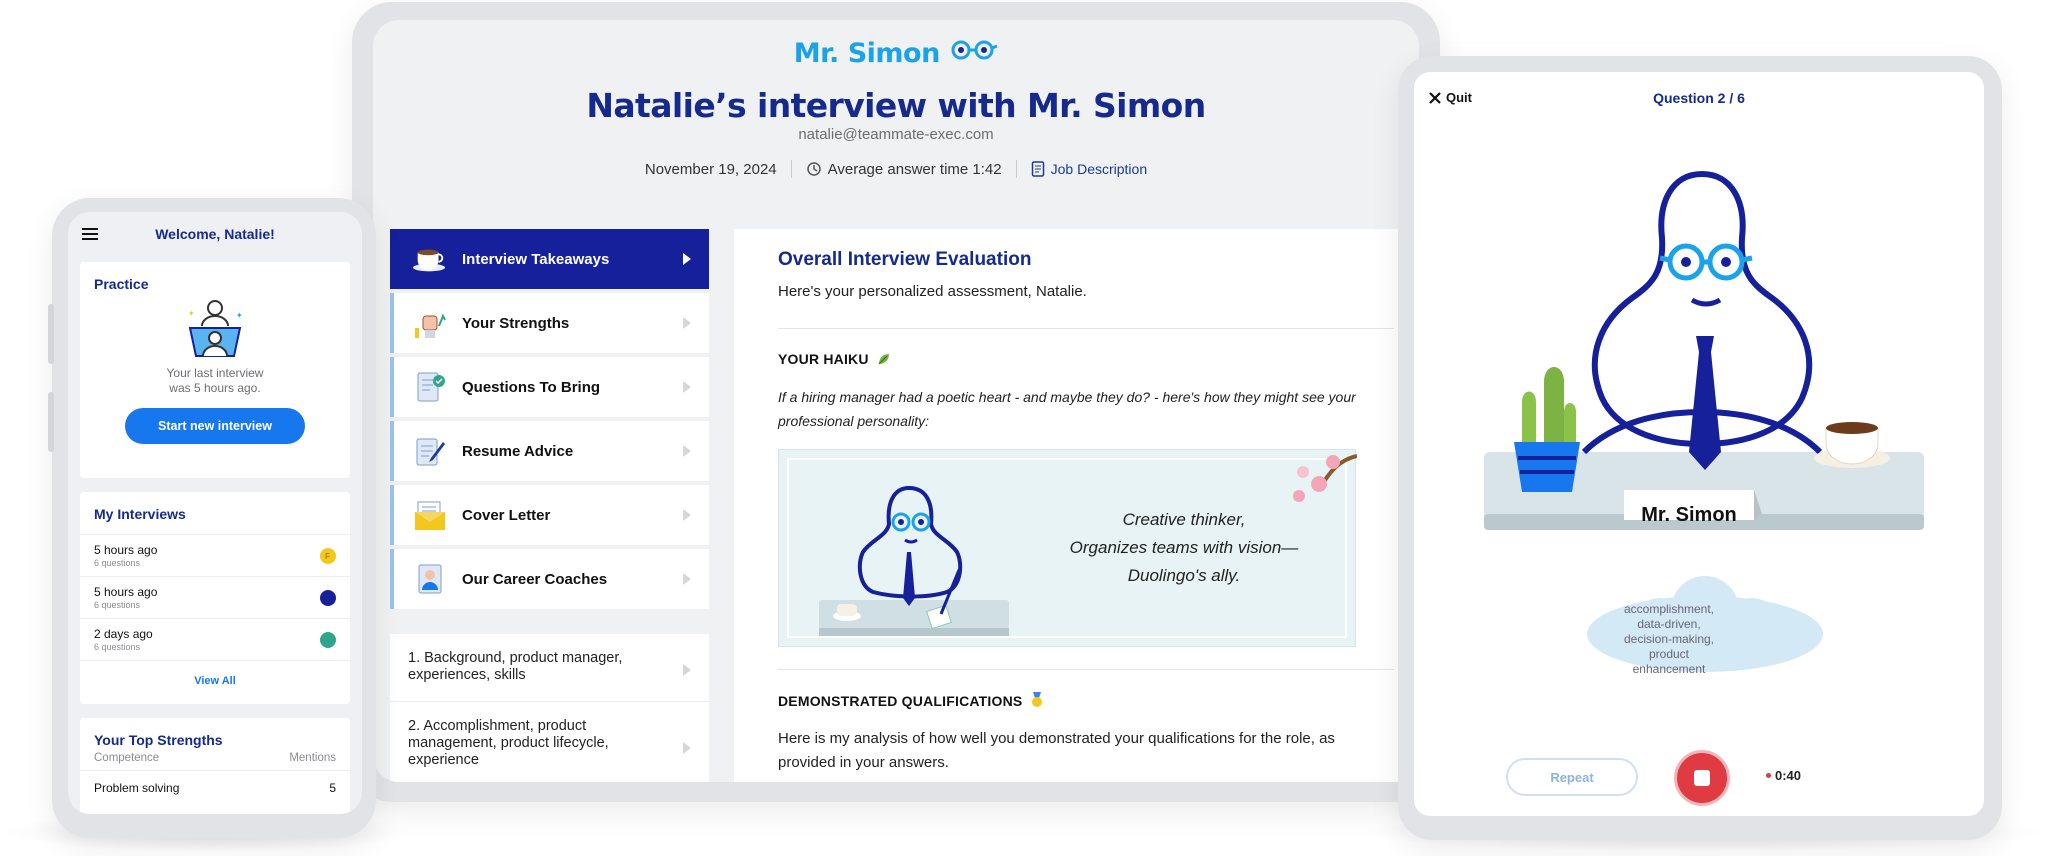  Describe the element at coordinates (215, 426) in the screenshot. I see `start-new-interview-button: Start new interview` at that location.